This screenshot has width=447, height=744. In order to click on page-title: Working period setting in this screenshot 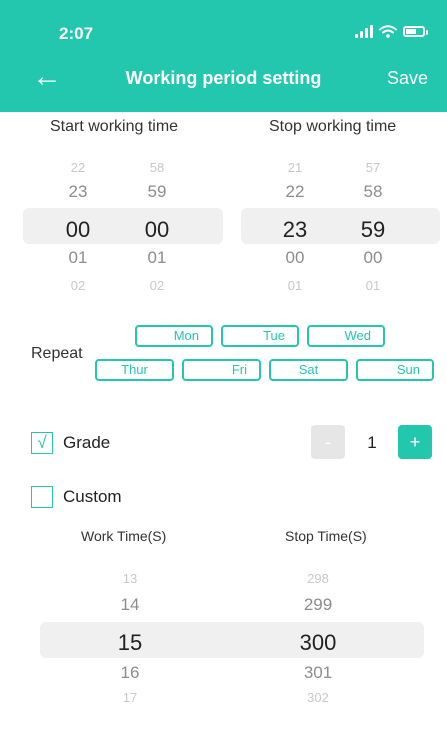, I will do `click(223, 78)`.